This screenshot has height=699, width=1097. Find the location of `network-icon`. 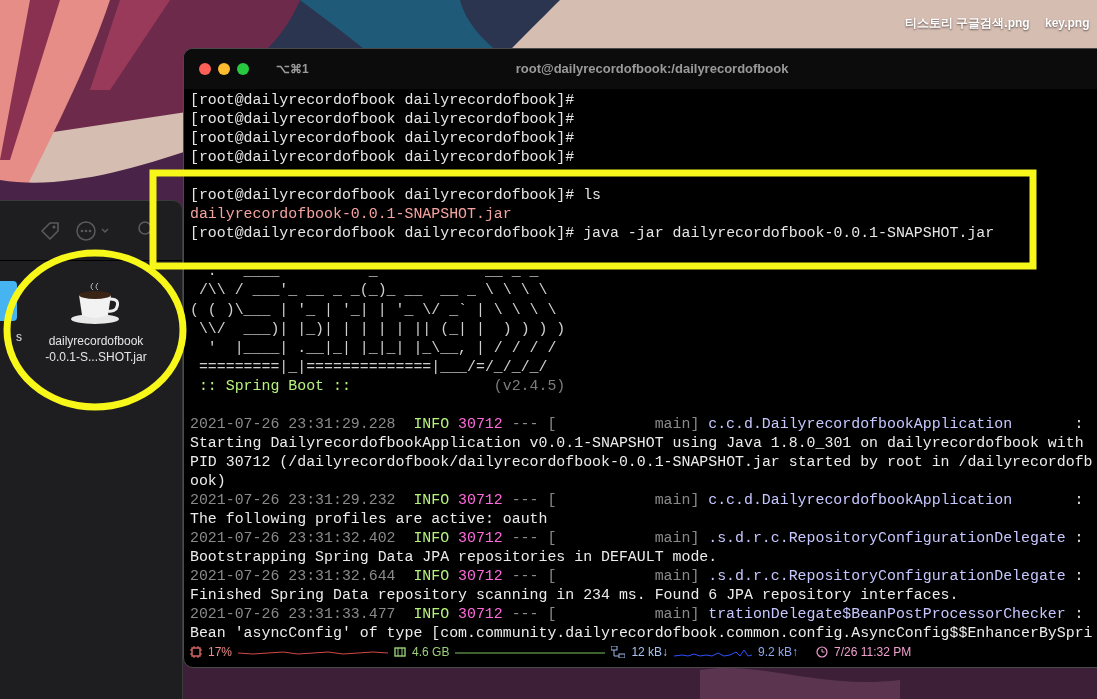

network-icon is located at coordinates (618, 652).